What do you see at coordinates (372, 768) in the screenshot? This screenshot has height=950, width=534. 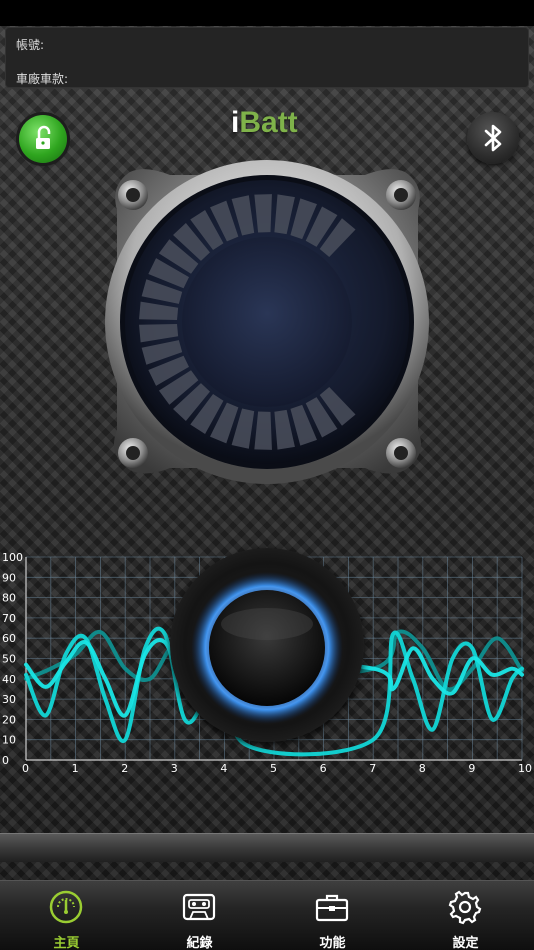 I see `x-tick-label: 7` at bounding box center [372, 768].